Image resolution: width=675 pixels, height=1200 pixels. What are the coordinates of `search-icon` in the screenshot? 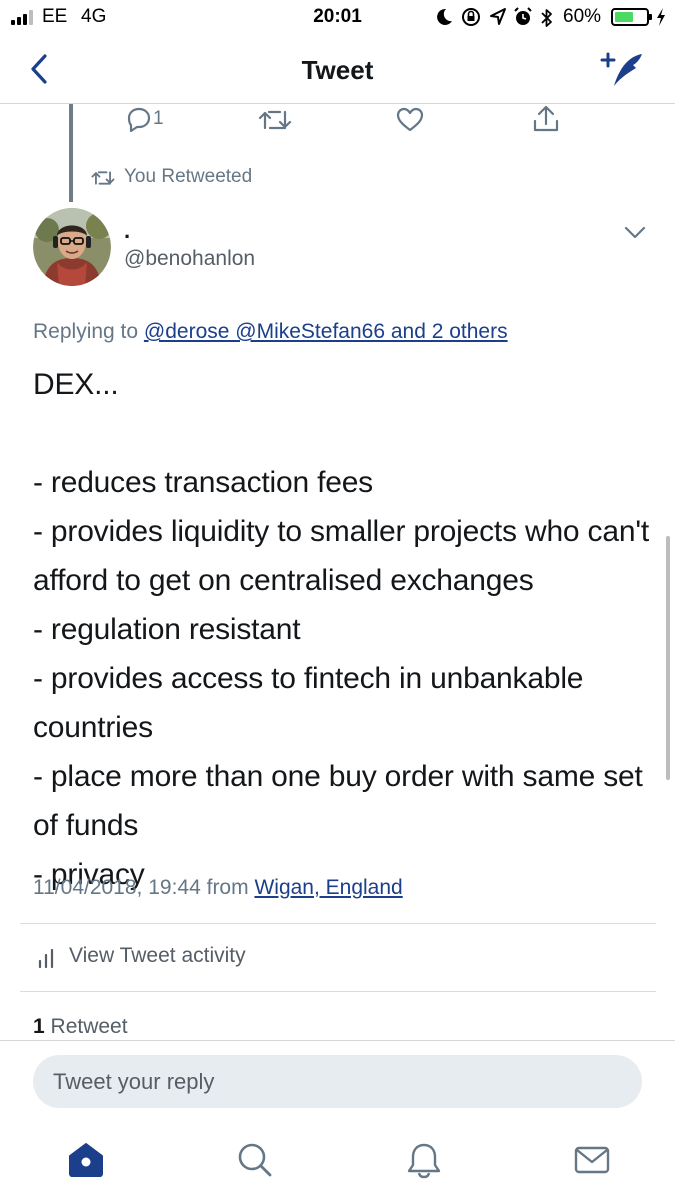 It's located at (255, 1160).